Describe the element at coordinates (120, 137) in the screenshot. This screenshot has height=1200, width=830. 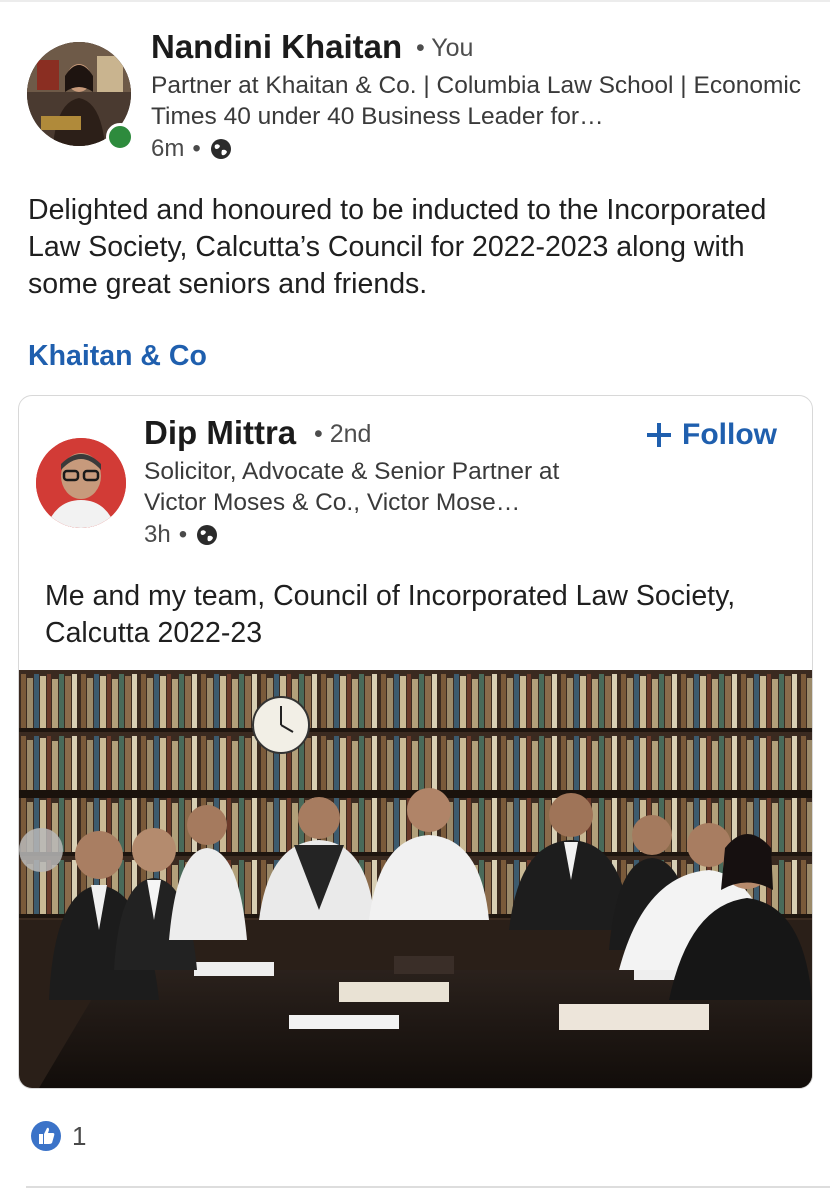
I see `online-status-dot` at that location.